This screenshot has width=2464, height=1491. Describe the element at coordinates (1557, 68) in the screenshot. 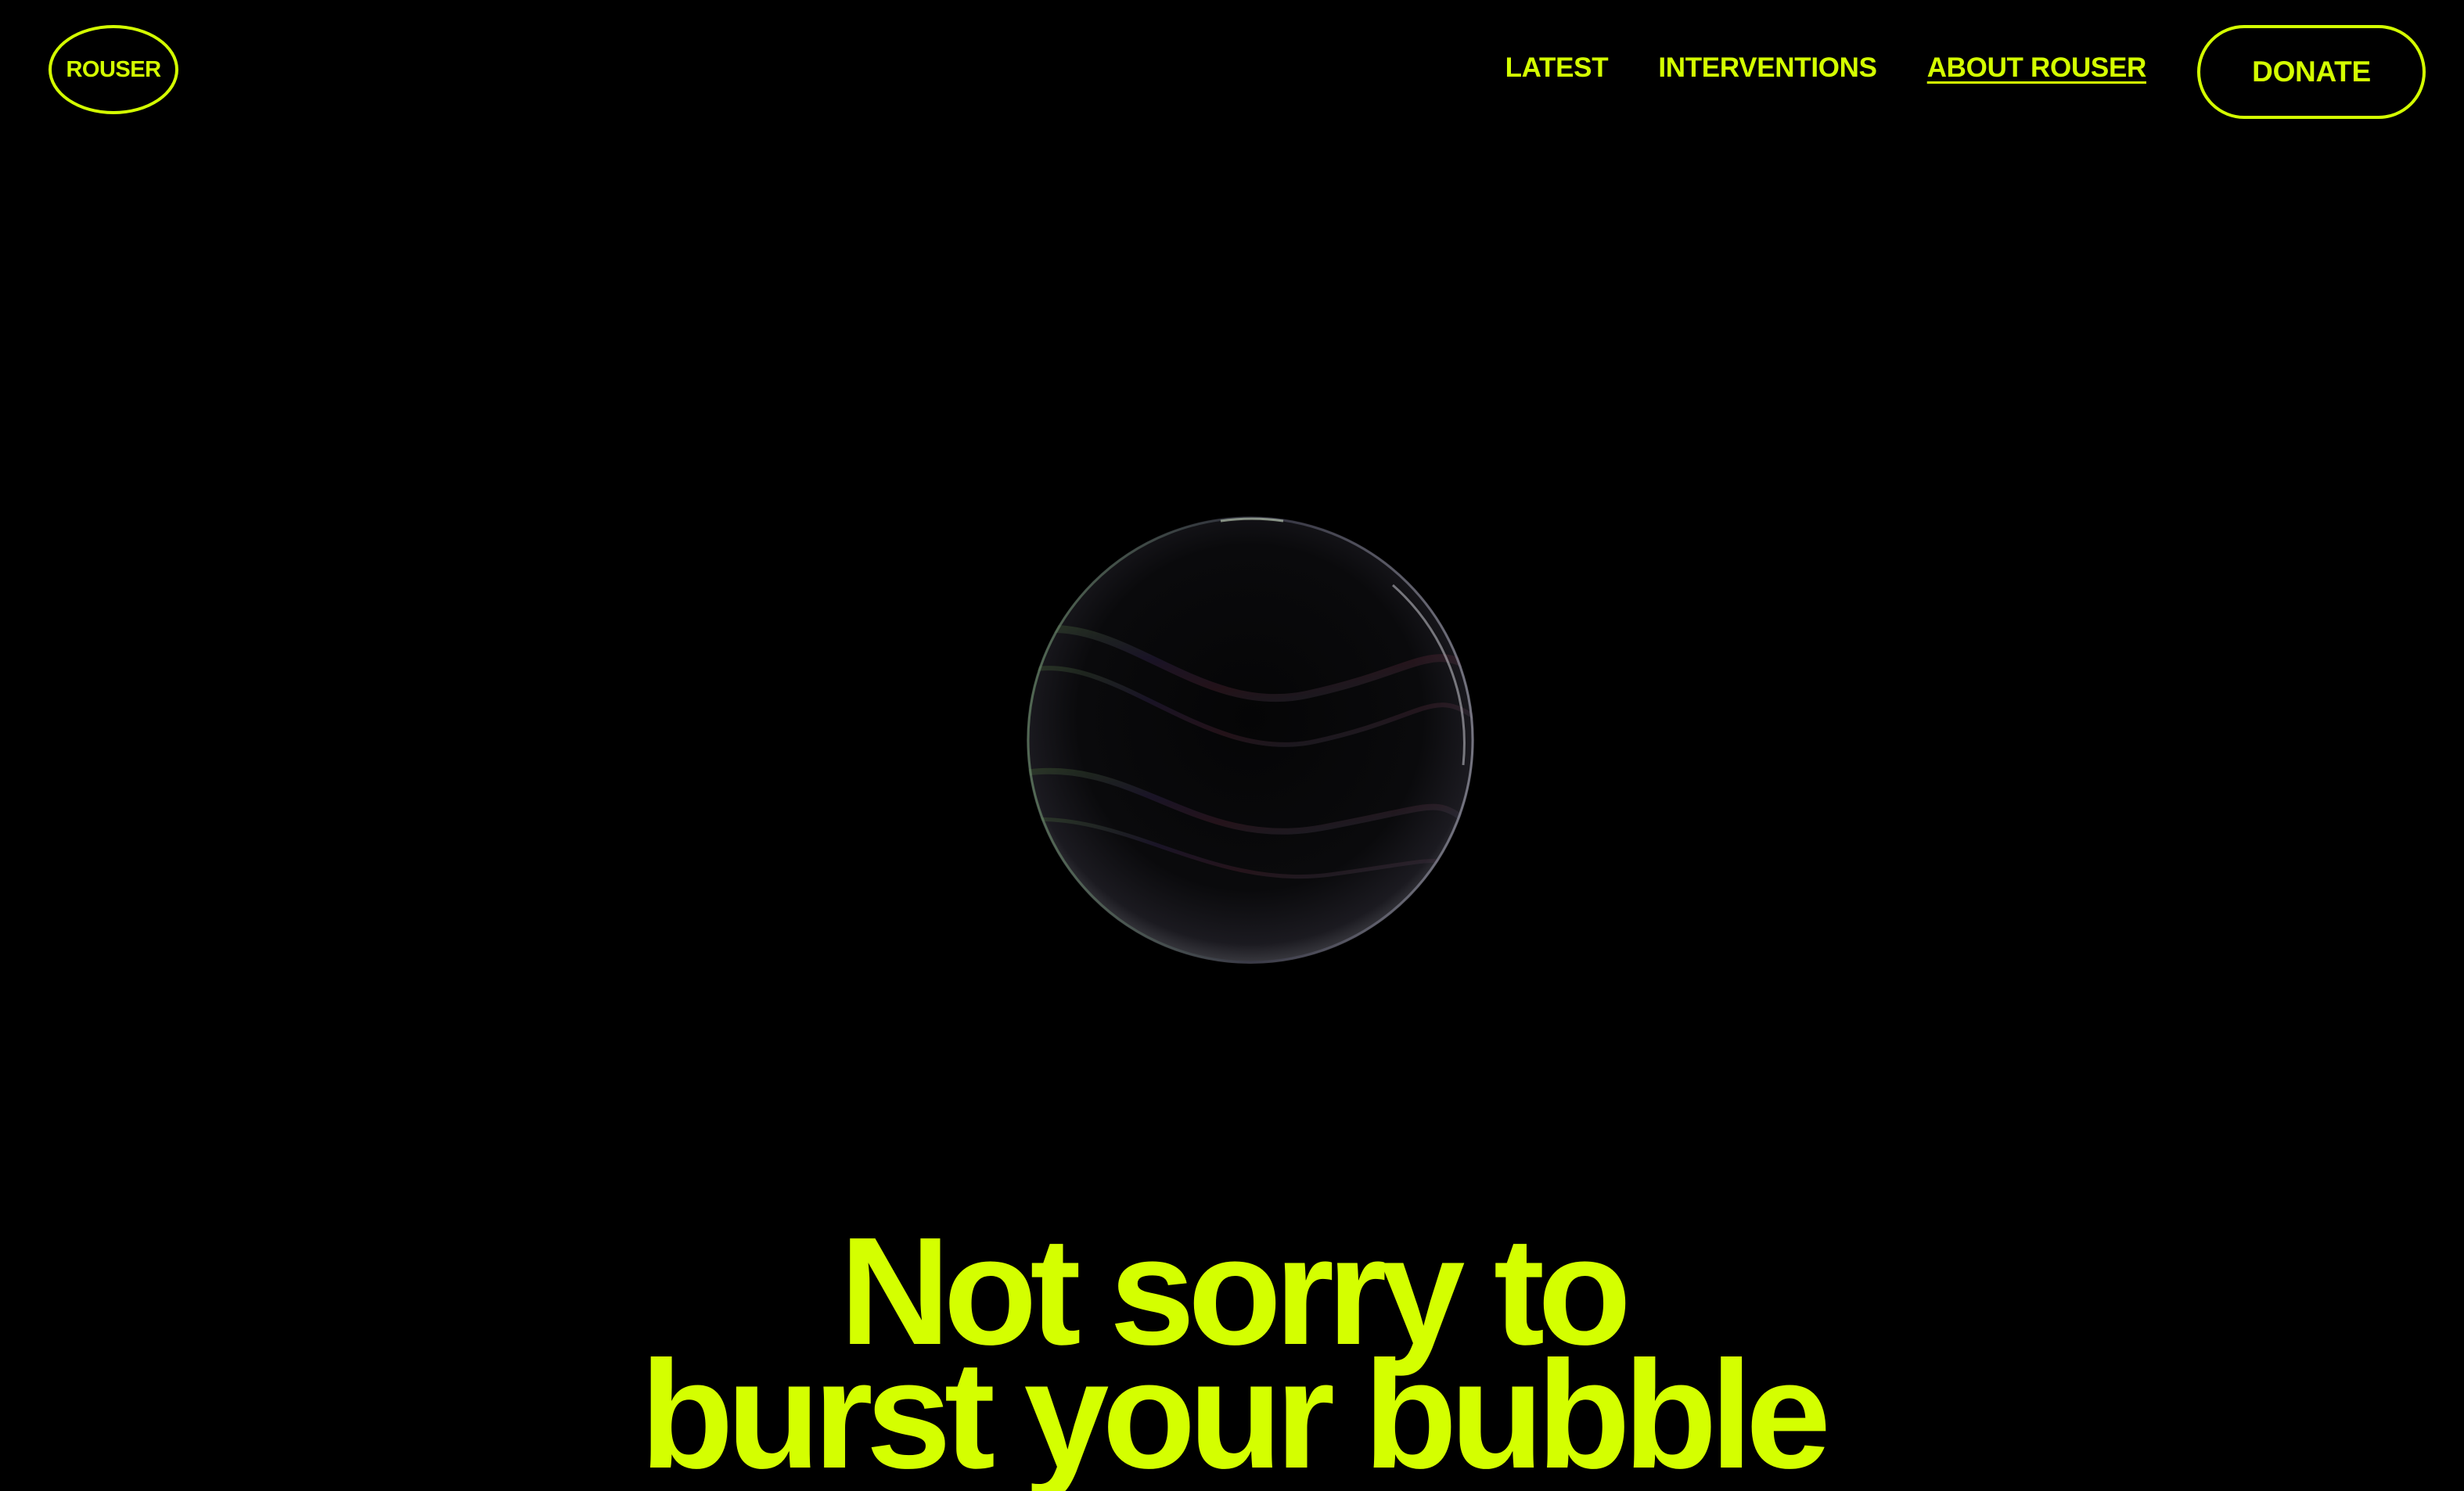

I see `nav-item-latest: LATEST` at that location.